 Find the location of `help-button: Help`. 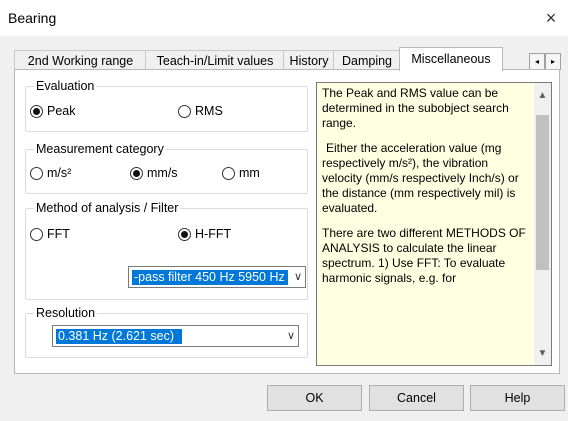

help-button: Help is located at coordinates (517, 398).